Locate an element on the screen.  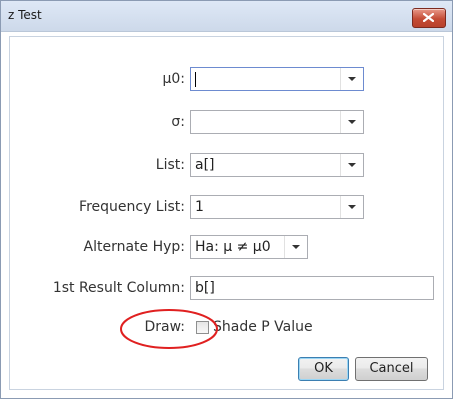
alternate-hyp-select: Ha: µ ≠ µ0 is located at coordinates (249, 247).